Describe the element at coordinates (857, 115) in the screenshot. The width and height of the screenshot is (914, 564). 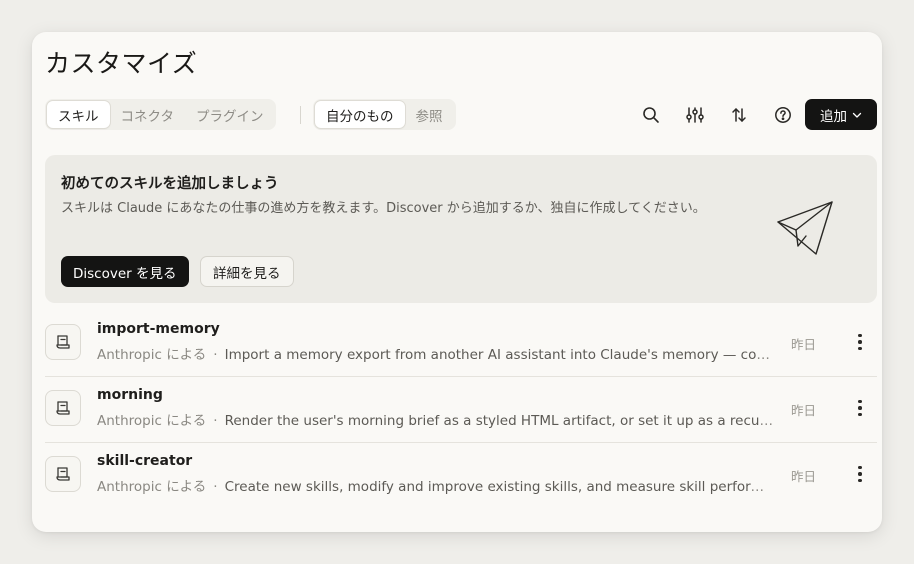
I see `chevron-down-icon` at that location.